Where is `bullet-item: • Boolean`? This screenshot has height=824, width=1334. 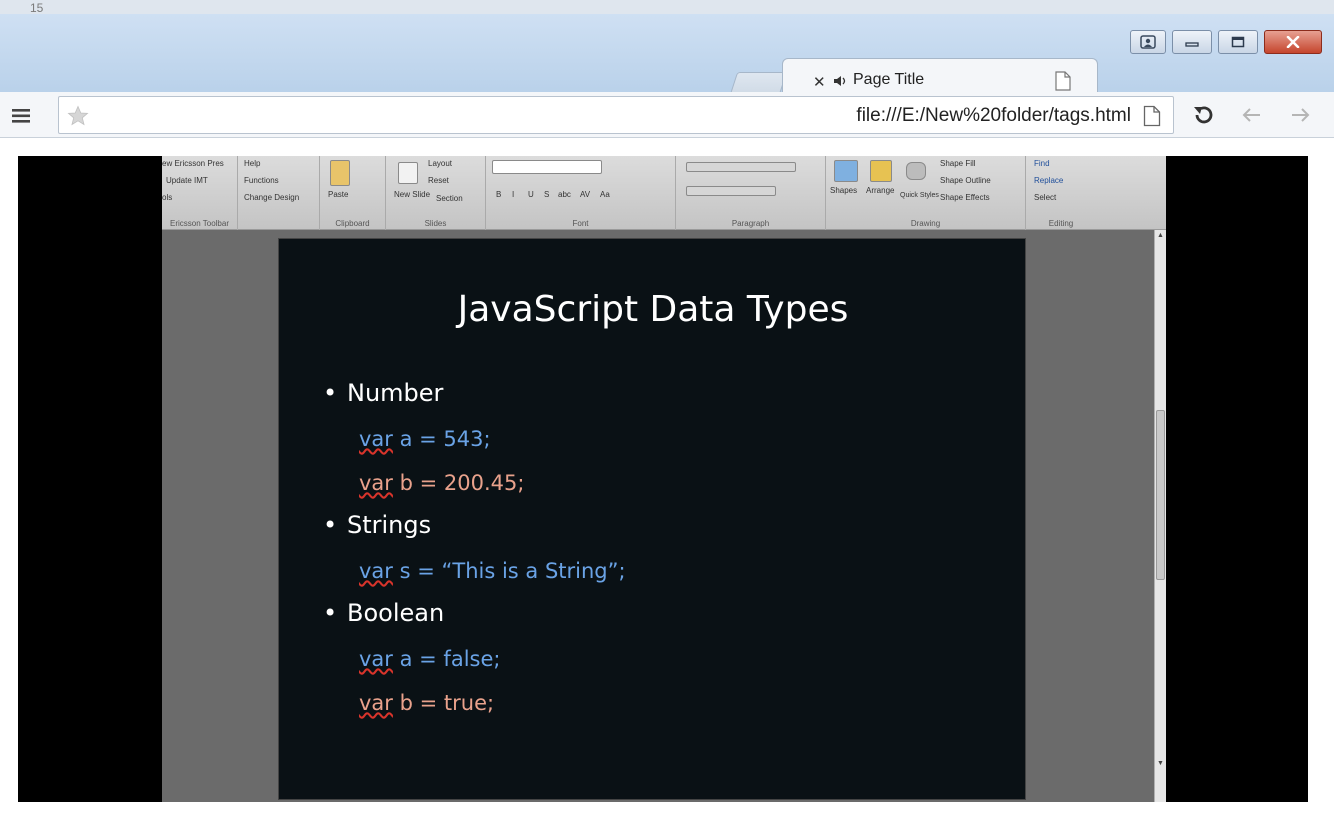 bullet-item: • Boolean is located at coordinates (384, 613).